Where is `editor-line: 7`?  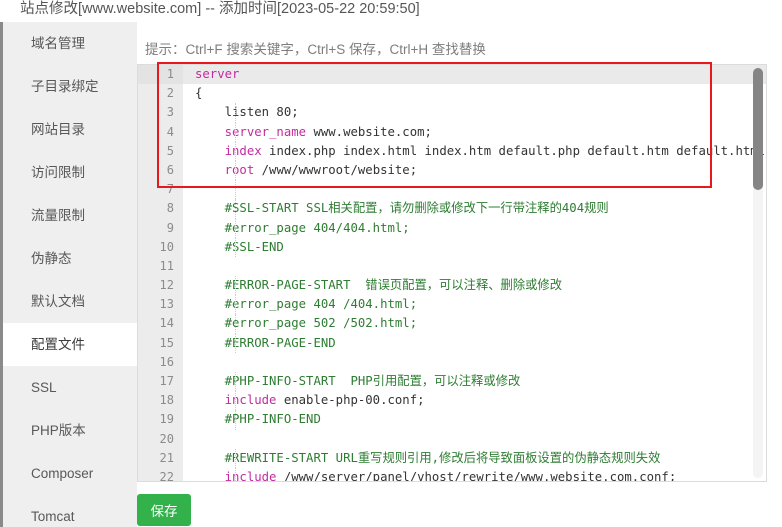 editor-line: 7 is located at coordinates (452, 190).